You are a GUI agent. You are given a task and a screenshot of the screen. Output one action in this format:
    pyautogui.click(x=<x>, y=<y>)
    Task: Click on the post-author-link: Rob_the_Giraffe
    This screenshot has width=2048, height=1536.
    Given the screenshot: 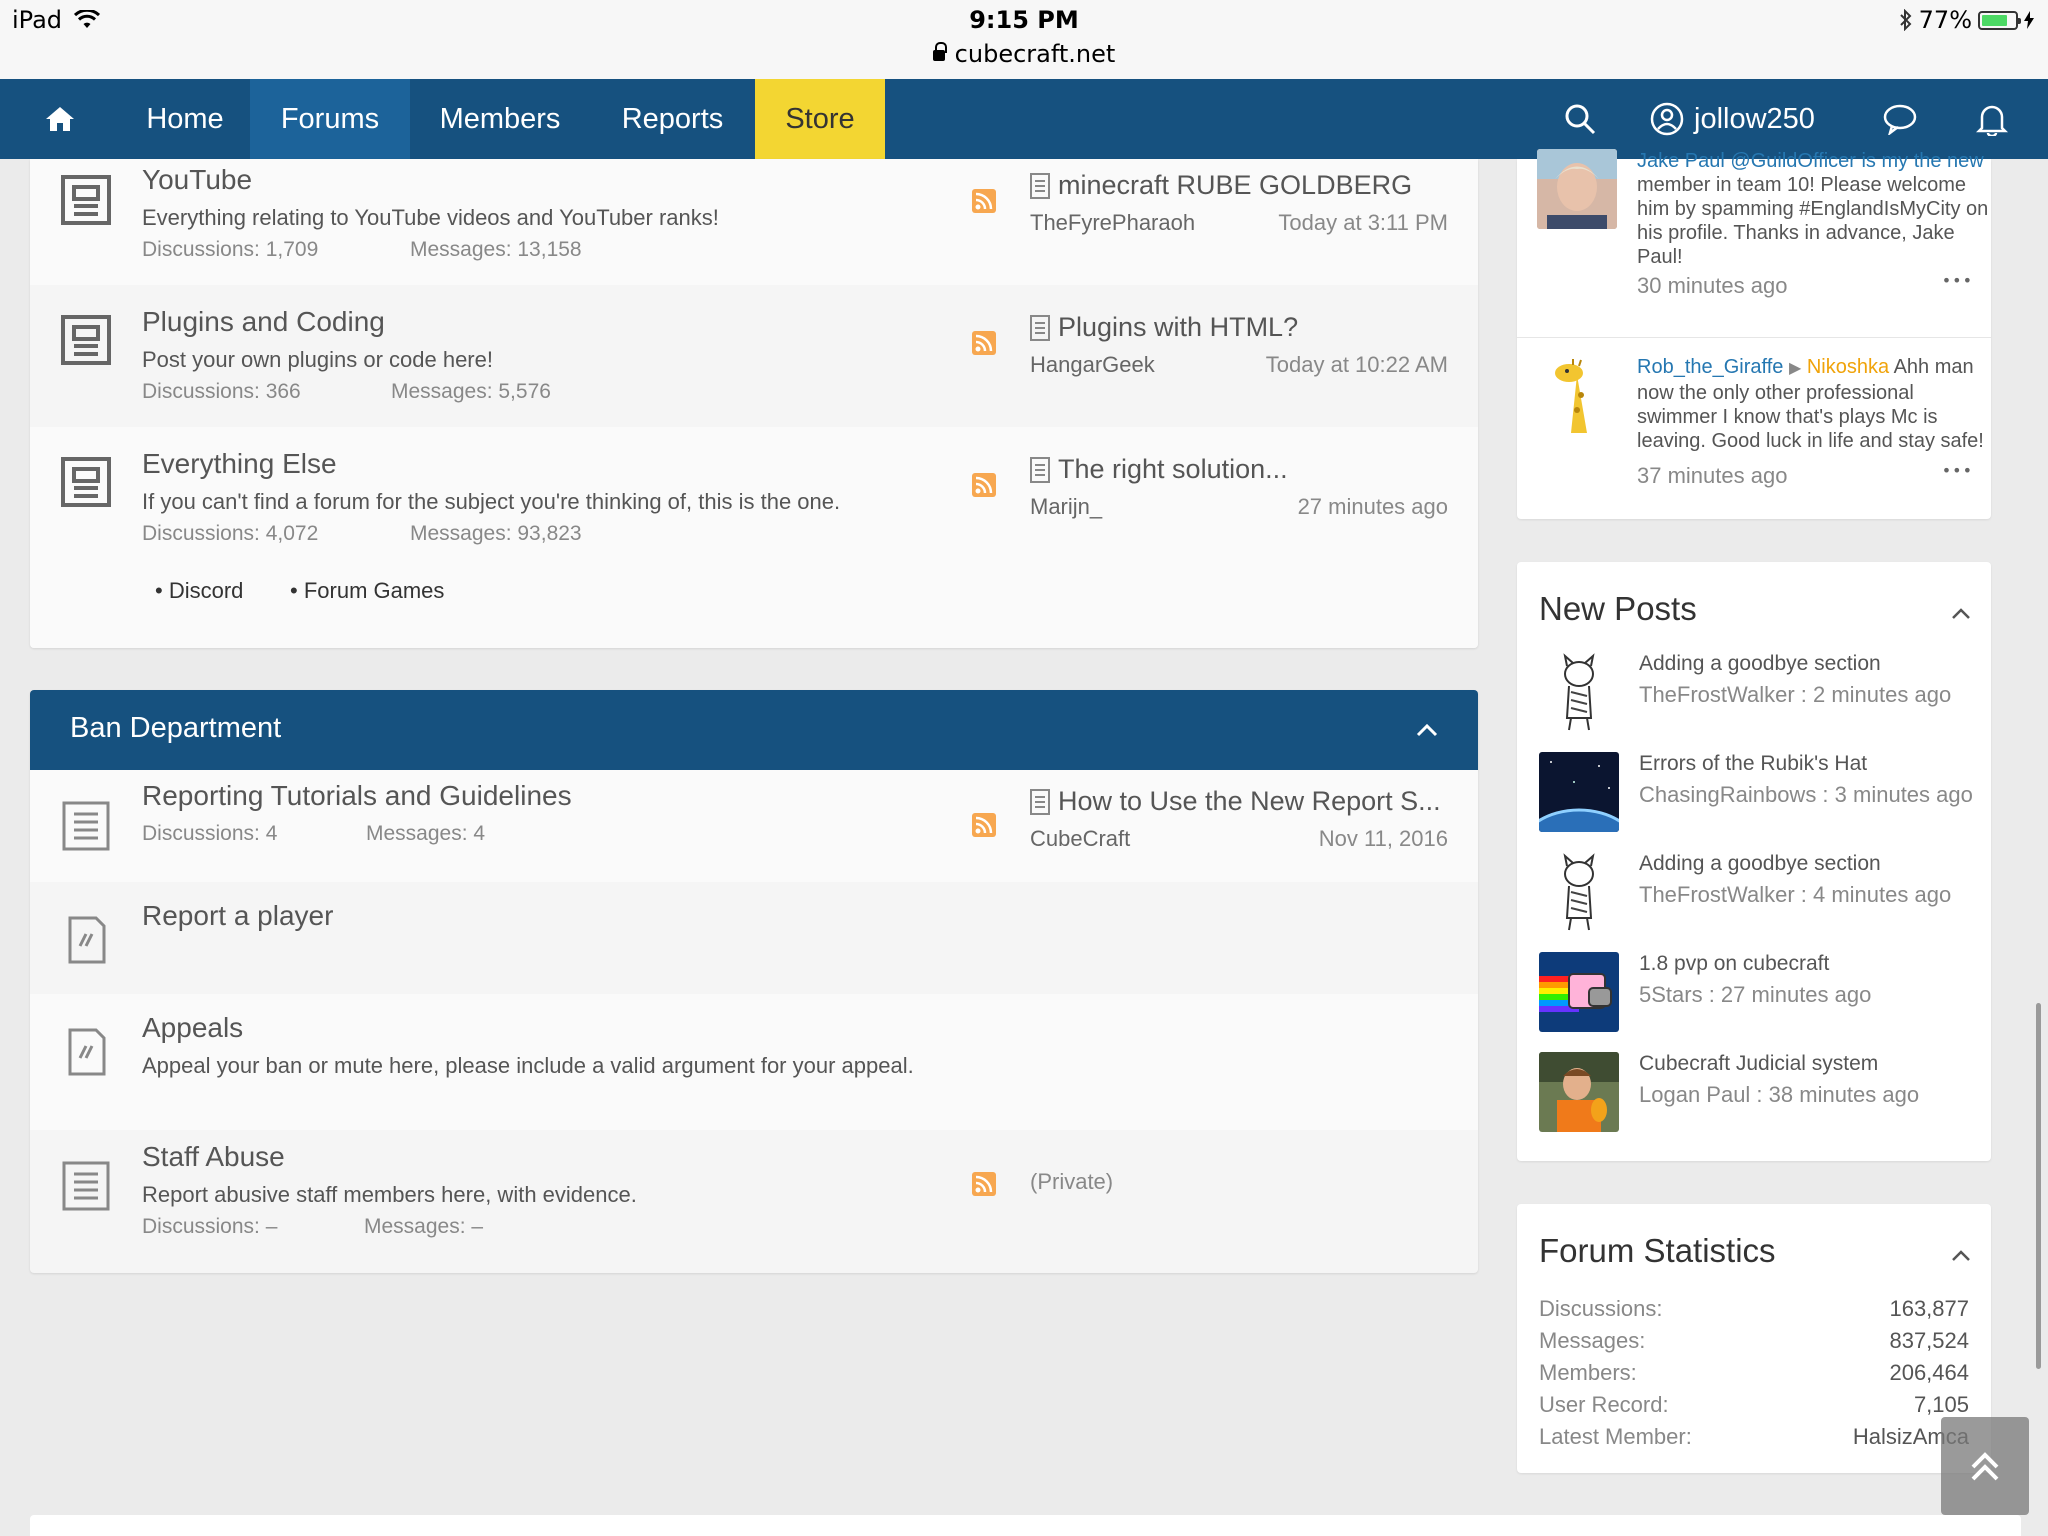 What is the action you would take?
    pyautogui.click(x=1710, y=367)
    